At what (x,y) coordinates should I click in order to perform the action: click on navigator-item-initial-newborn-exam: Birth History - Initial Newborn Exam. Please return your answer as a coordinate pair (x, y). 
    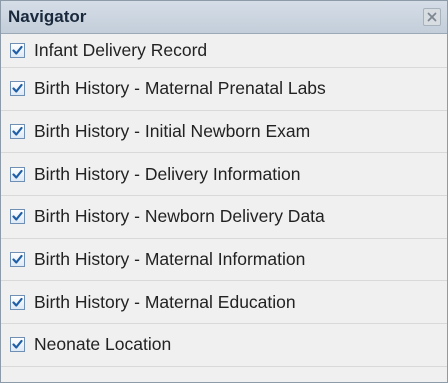
    Looking at the image, I should click on (224, 132).